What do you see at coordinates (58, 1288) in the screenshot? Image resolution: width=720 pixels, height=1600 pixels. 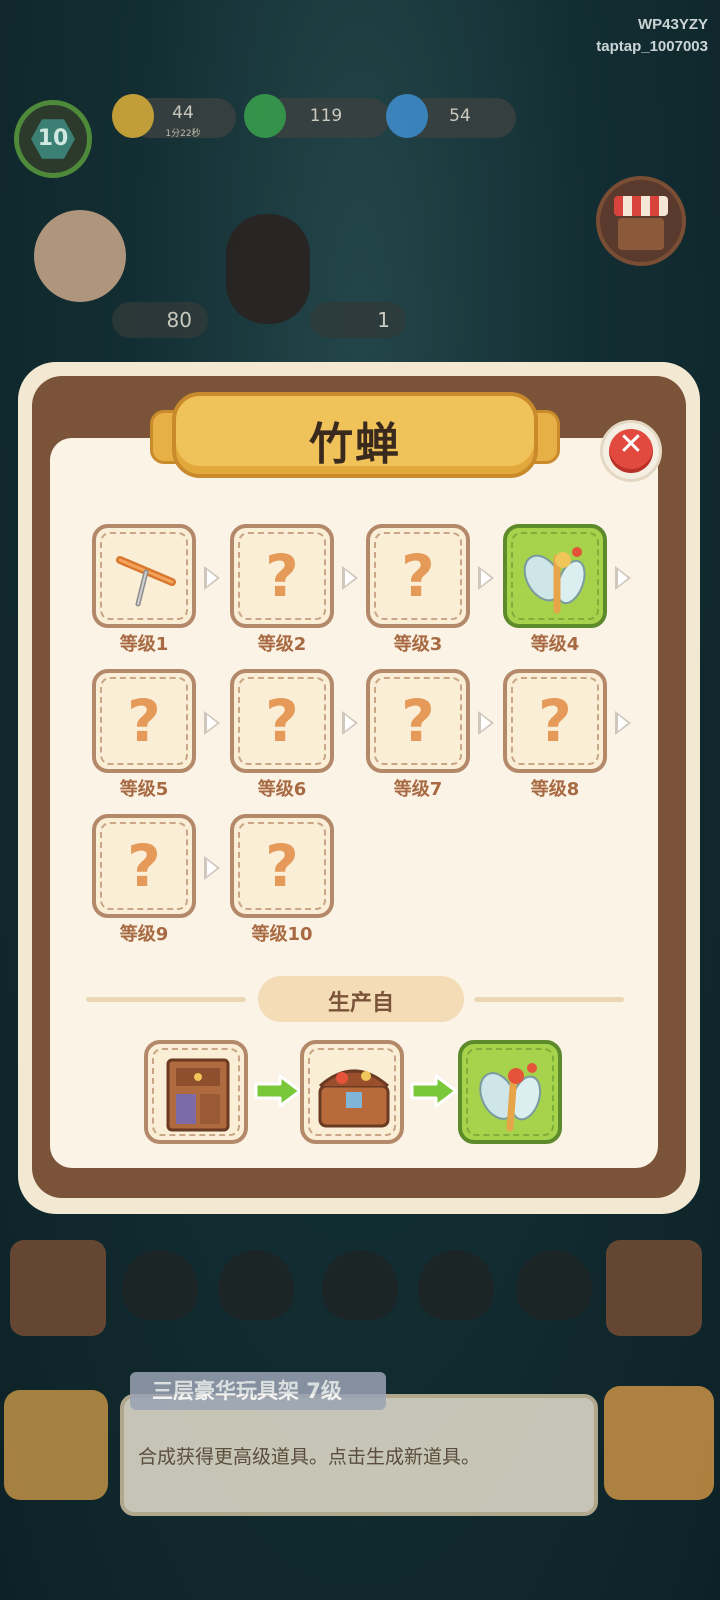 I see `board-slot-crate-left` at bounding box center [58, 1288].